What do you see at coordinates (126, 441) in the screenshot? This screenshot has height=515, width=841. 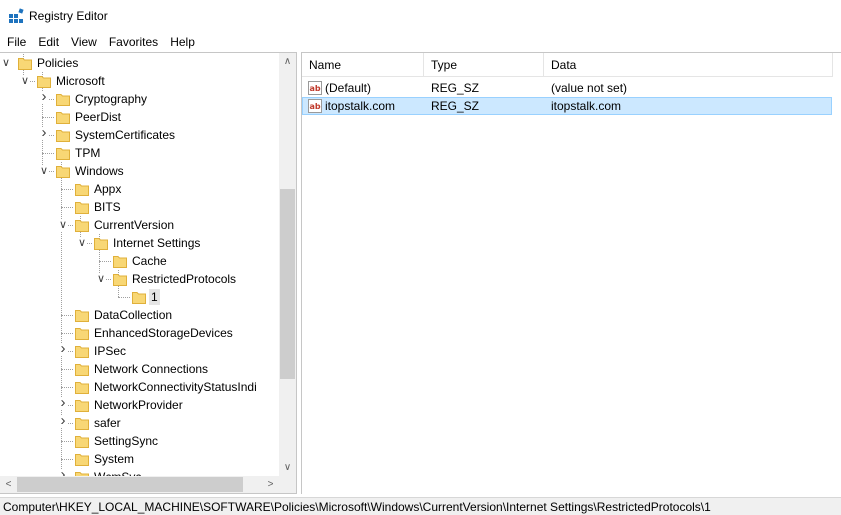 I see `tree-item-label: SettingSync` at bounding box center [126, 441].